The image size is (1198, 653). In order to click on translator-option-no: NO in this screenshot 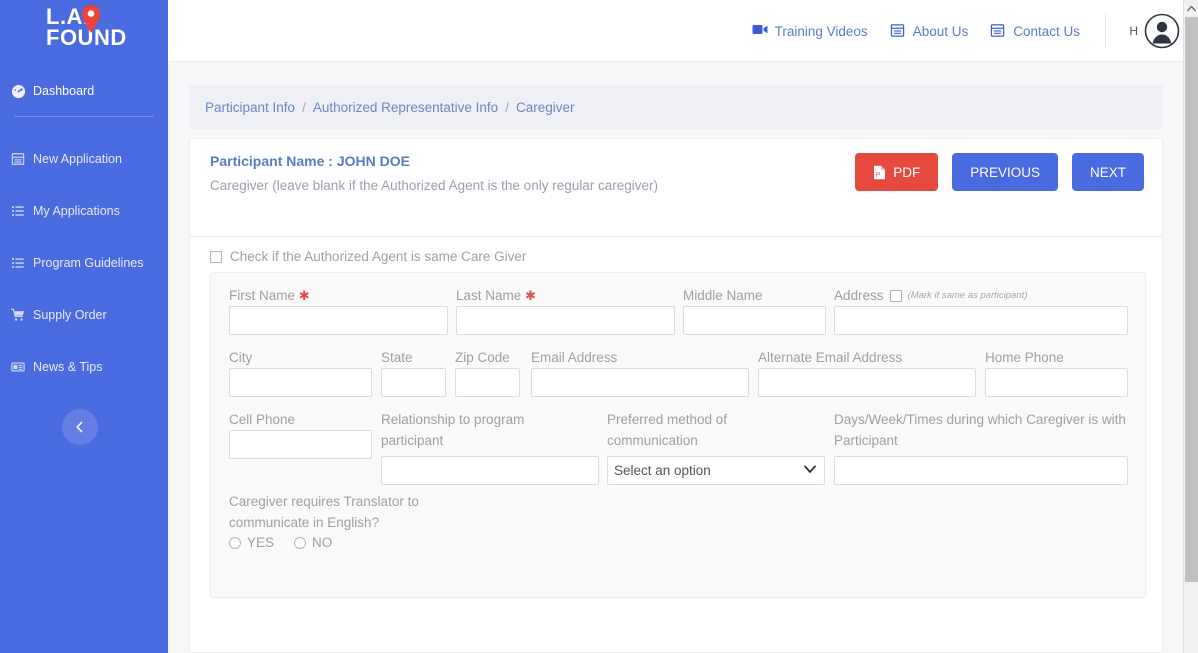, I will do `click(313, 542)`.